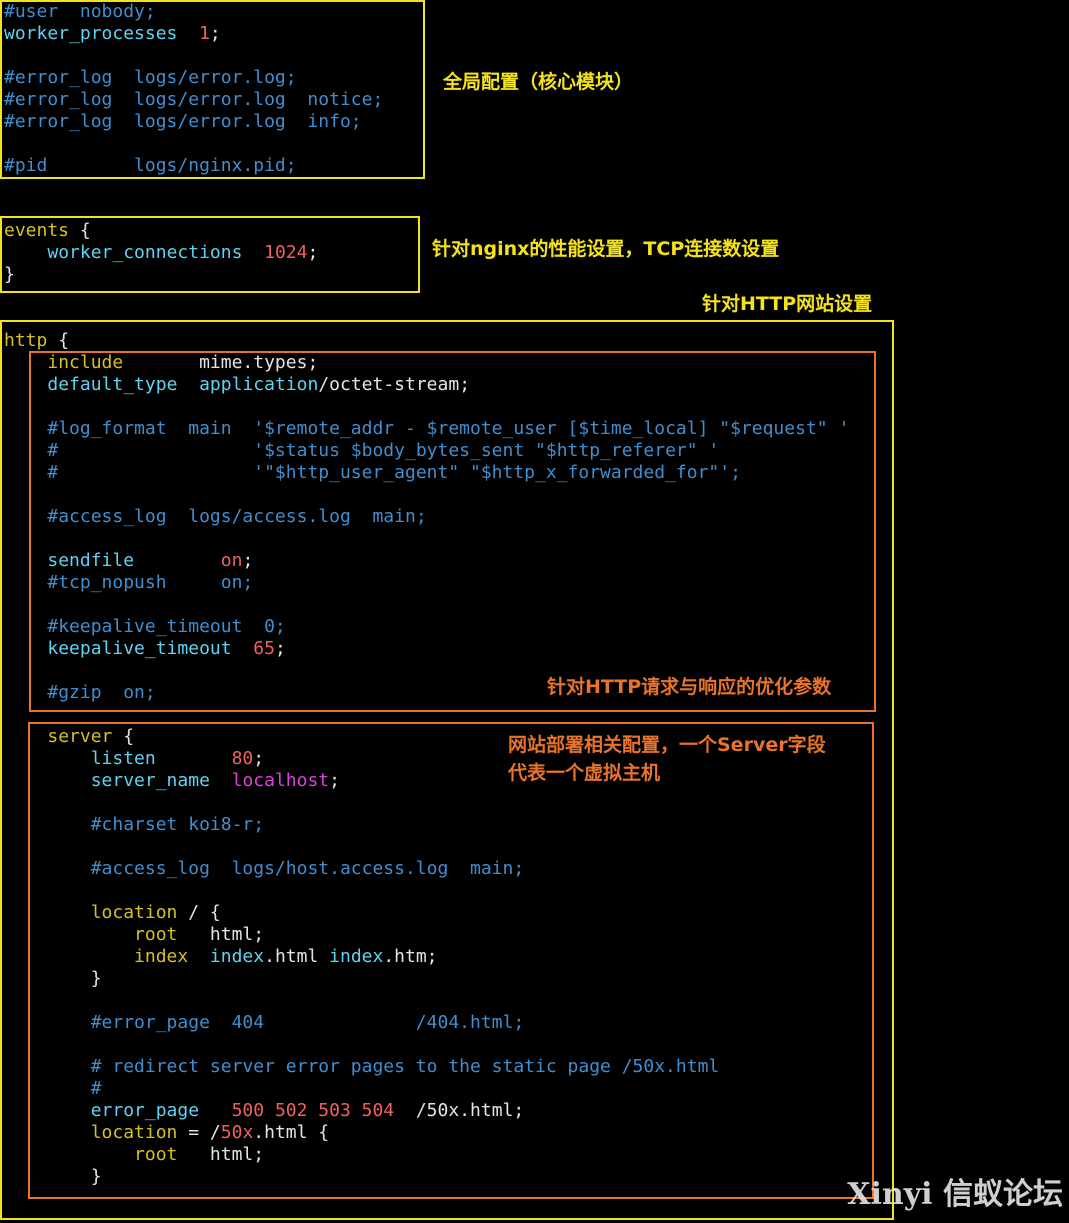 This screenshot has width=1069, height=1223. What do you see at coordinates (96, 1088) in the screenshot?
I see `code-line: #` at bounding box center [96, 1088].